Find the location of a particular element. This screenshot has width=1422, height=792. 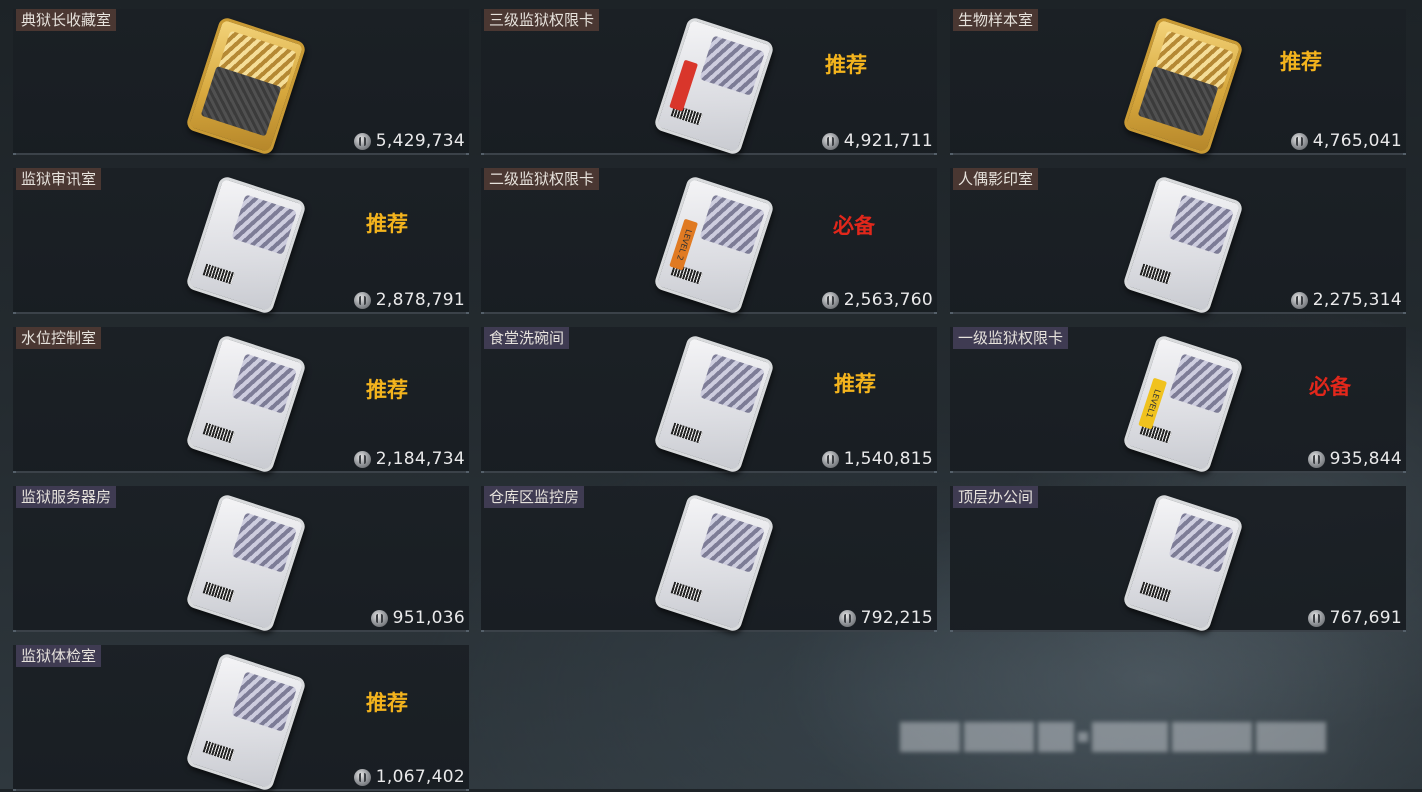

price-value: 792,215 is located at coordinates (896, 618).